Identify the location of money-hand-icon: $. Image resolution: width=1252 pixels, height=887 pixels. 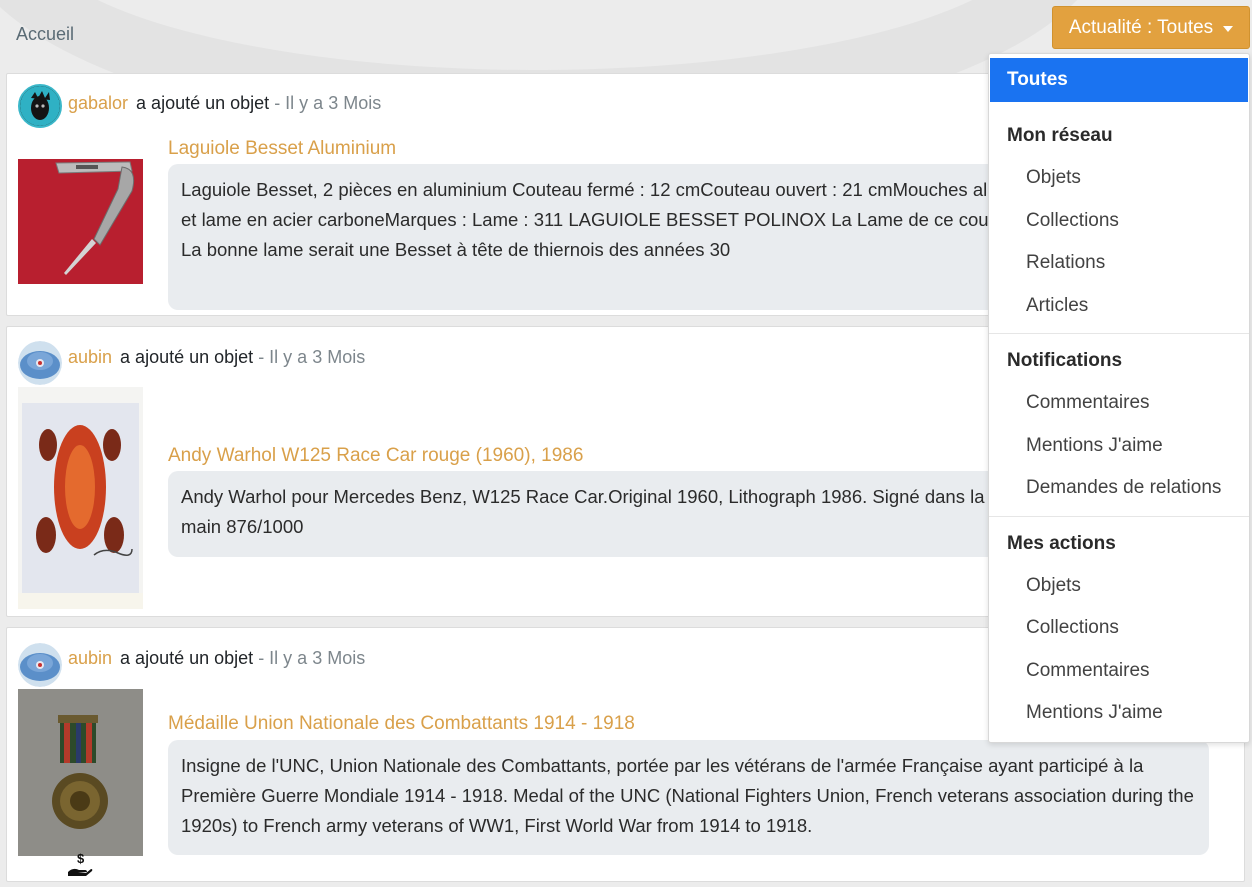
(80, 864).